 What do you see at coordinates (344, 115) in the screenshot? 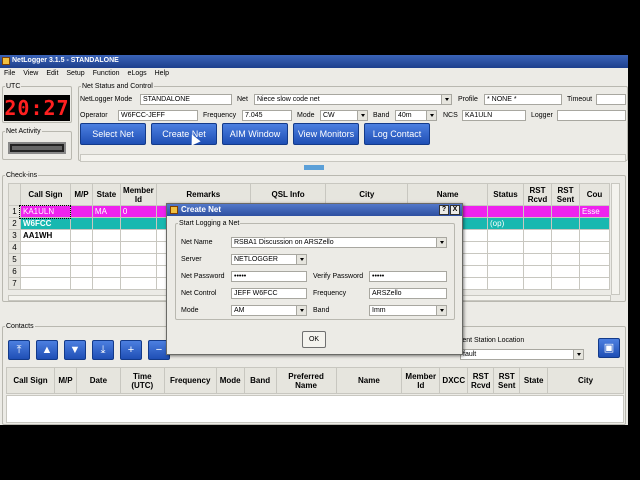
I see `mode2-select: CW` at bounding box center [344, 115].